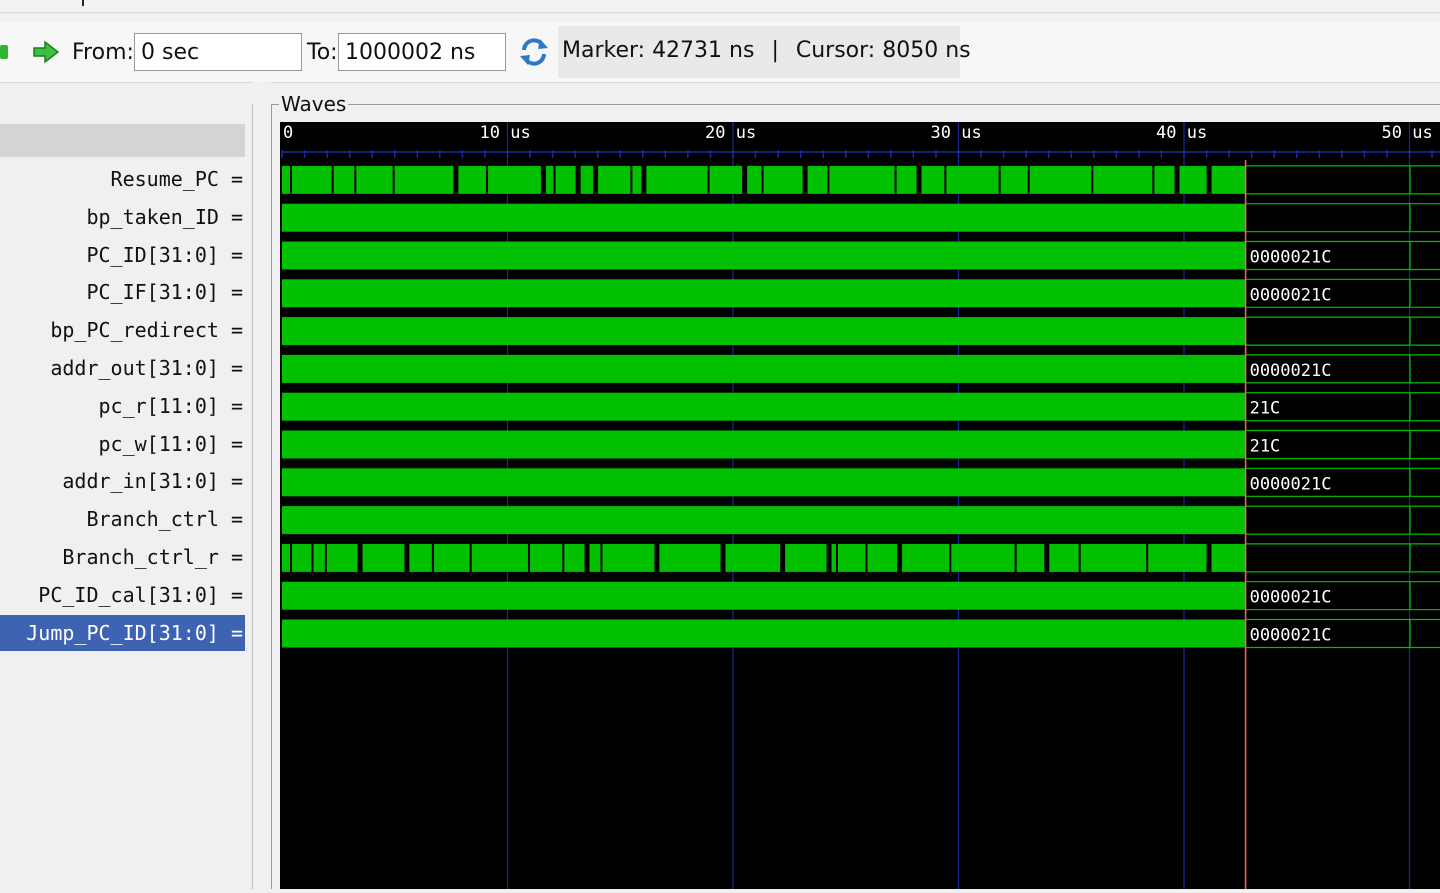 This screenshot has height=893, width=1440. Describe the element at coordinates (103, 52) in the screenshot. I see `from-label: From:` at that location.